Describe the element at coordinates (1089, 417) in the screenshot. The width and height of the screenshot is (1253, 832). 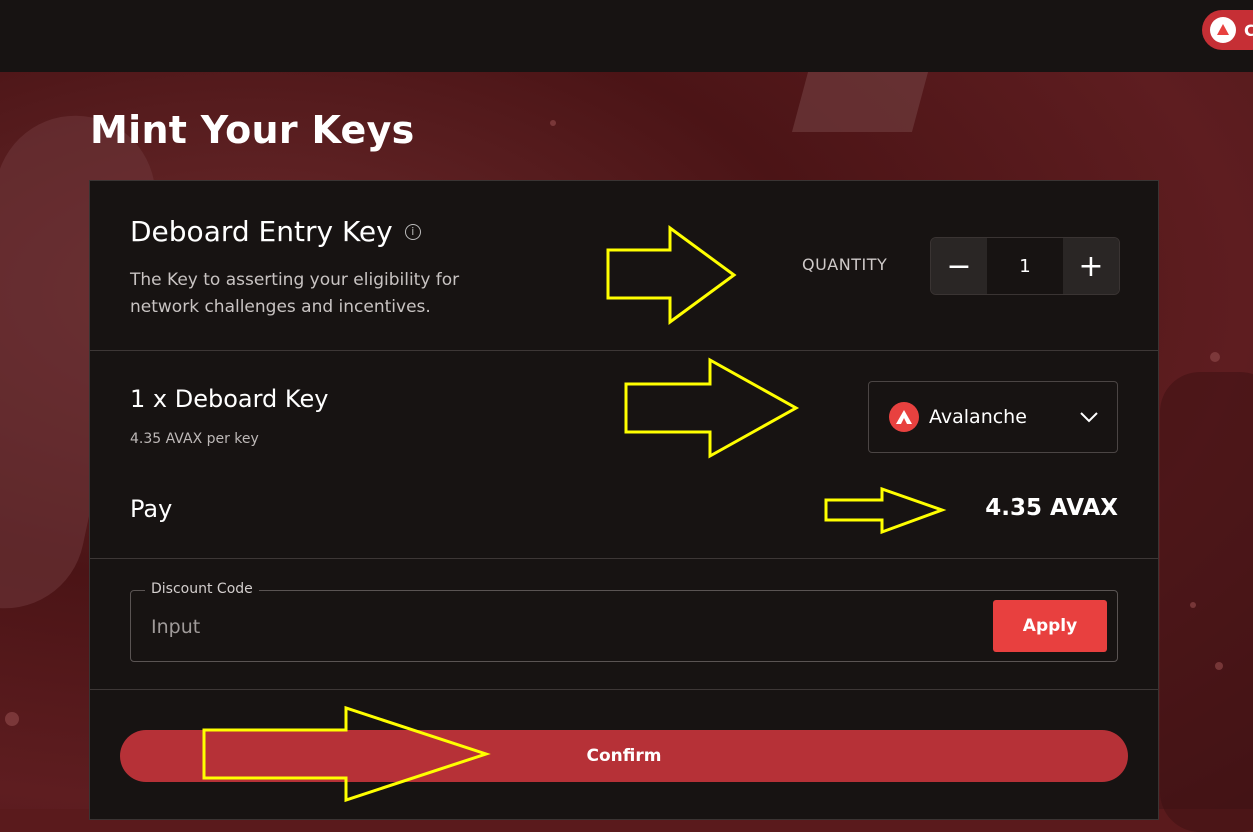
I see `chevron-down-icon` at that location.